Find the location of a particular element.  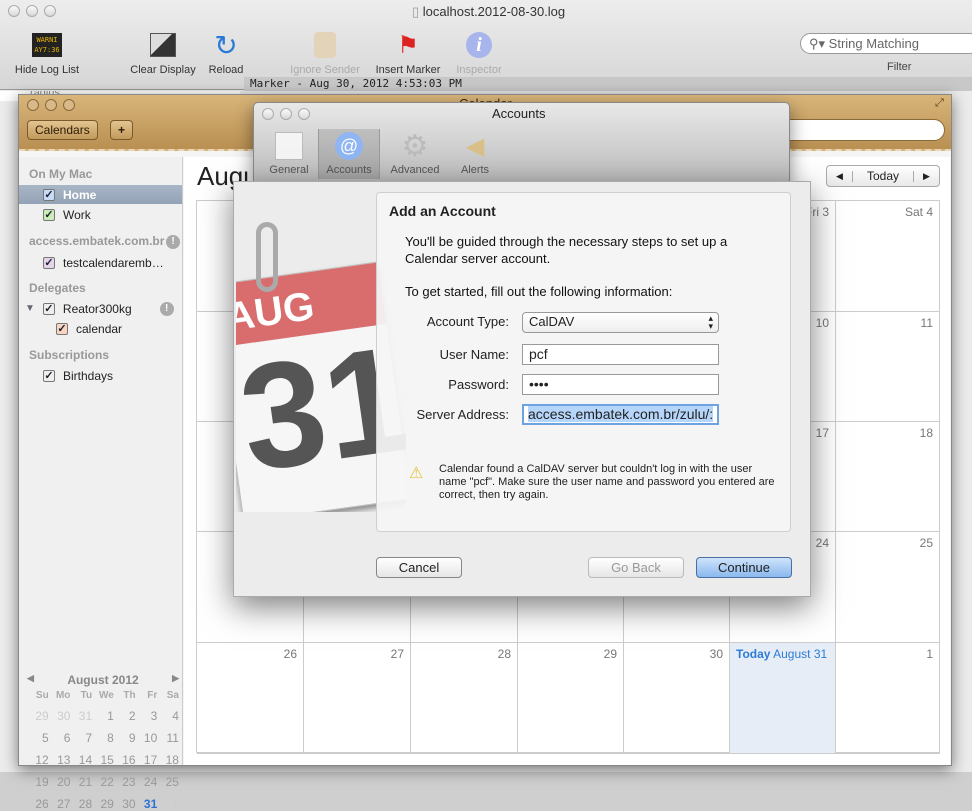

add-event-button: + is located at coordinates (122, 130).